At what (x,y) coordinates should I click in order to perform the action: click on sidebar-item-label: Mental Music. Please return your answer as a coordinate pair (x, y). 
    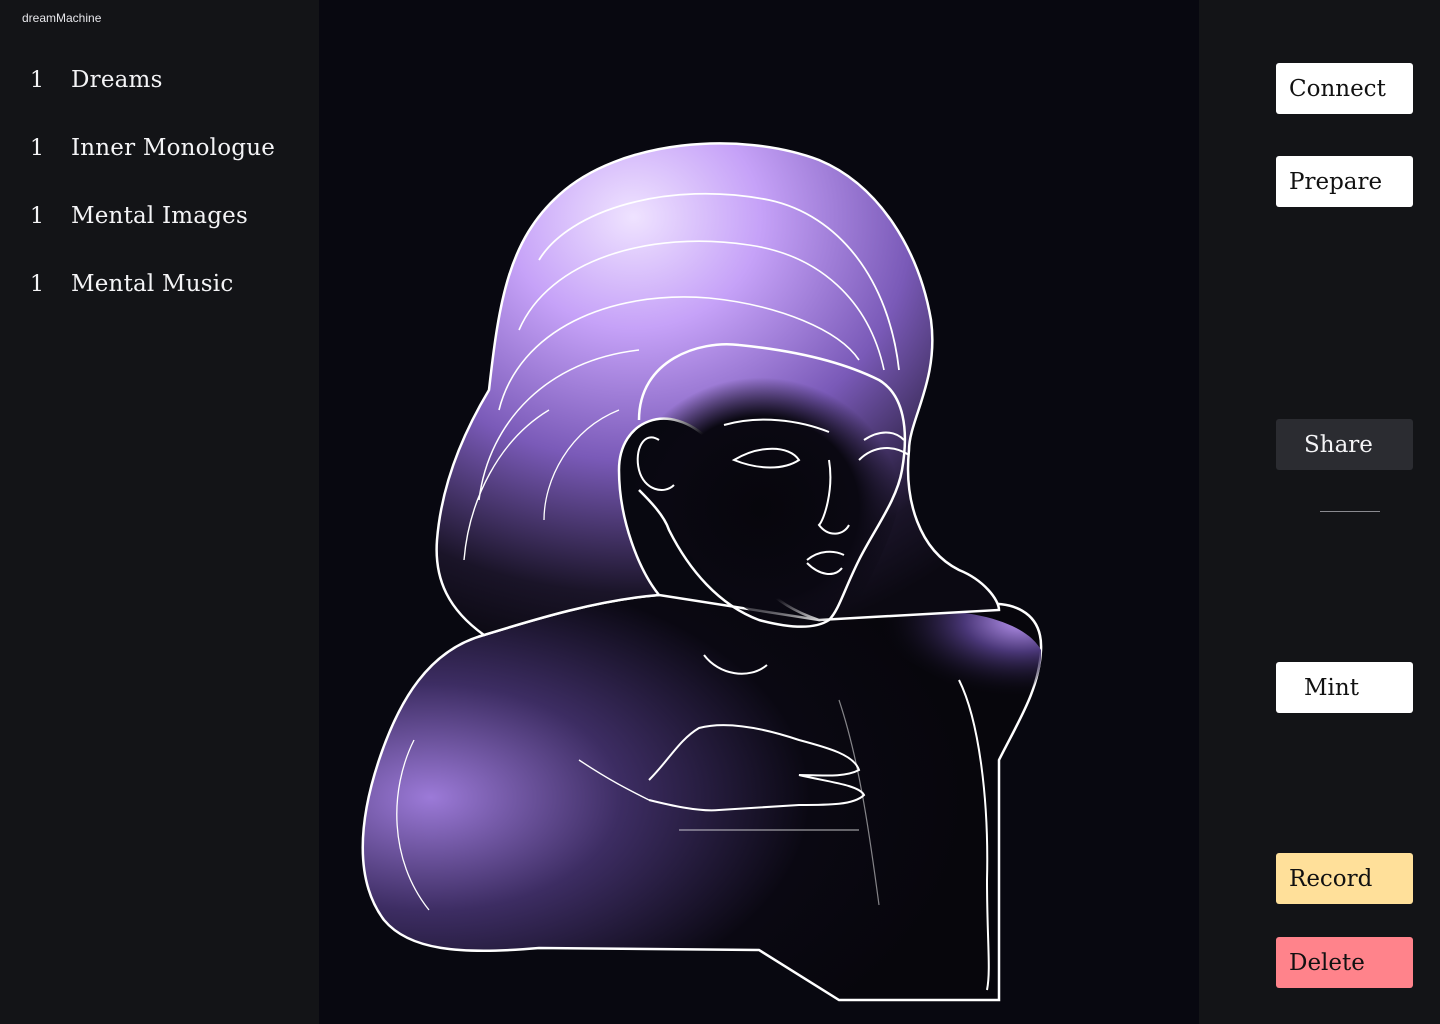
    Looking at the image, I should click on (152, 284).